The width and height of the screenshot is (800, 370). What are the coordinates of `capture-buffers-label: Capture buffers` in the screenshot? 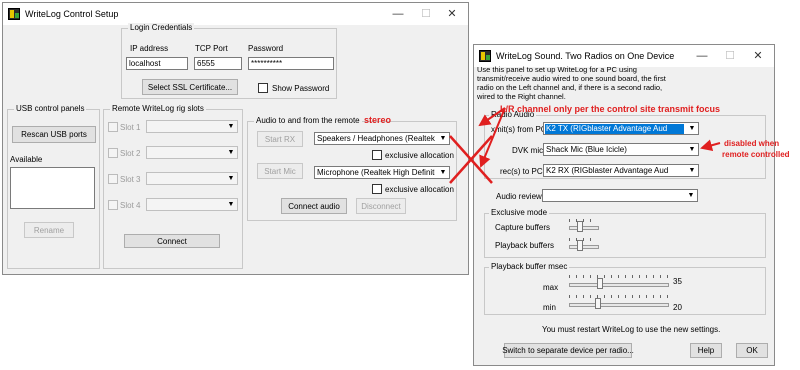 It's located at (522, 227).